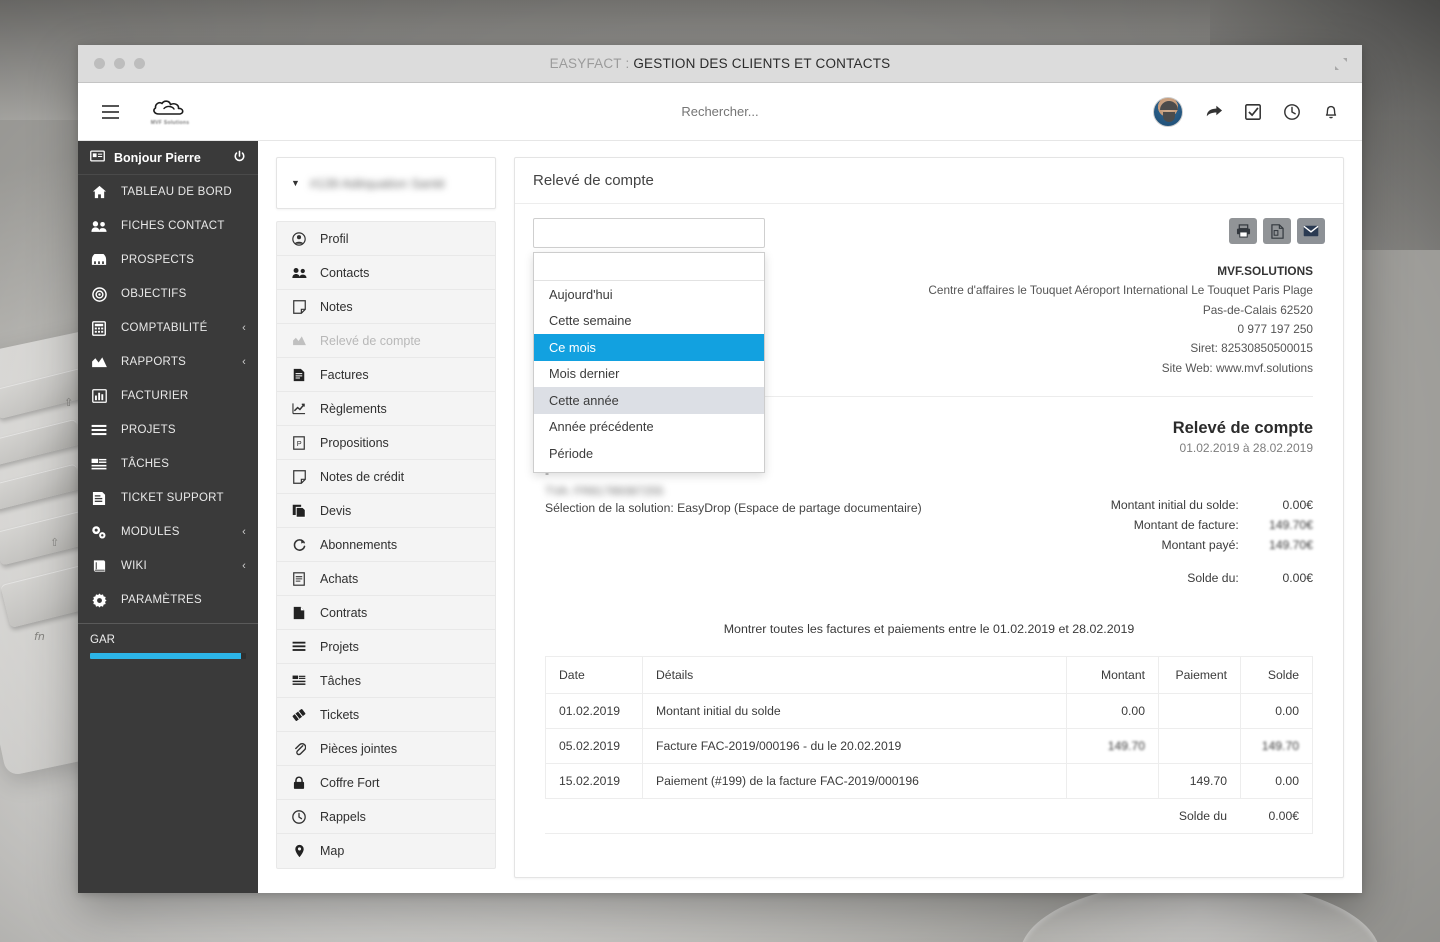  I want to click on tab-pieces-jointes: Pièces jointes, so click(386, 749).